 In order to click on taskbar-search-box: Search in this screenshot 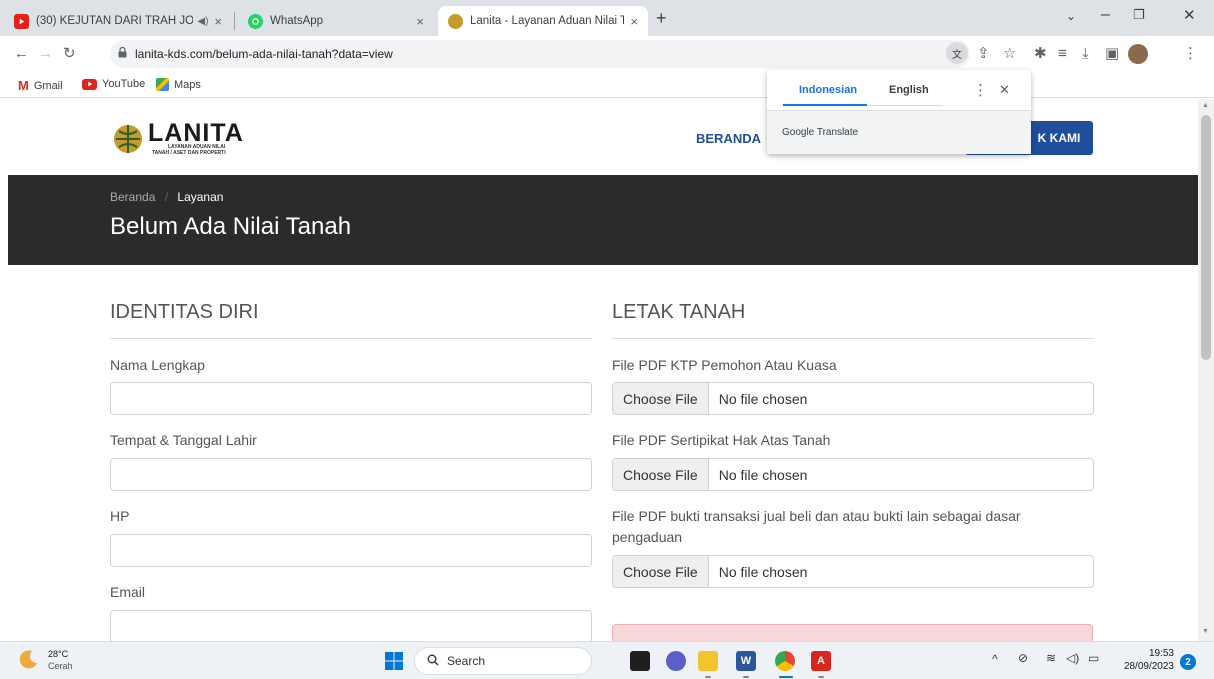, I will do `click(503, 661)`.